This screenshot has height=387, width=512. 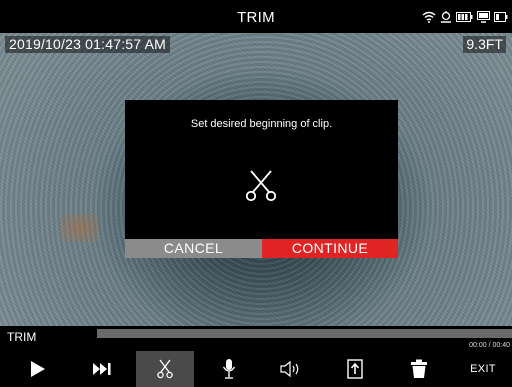 I want to click on battery-icon, so click(x=464, y=17).